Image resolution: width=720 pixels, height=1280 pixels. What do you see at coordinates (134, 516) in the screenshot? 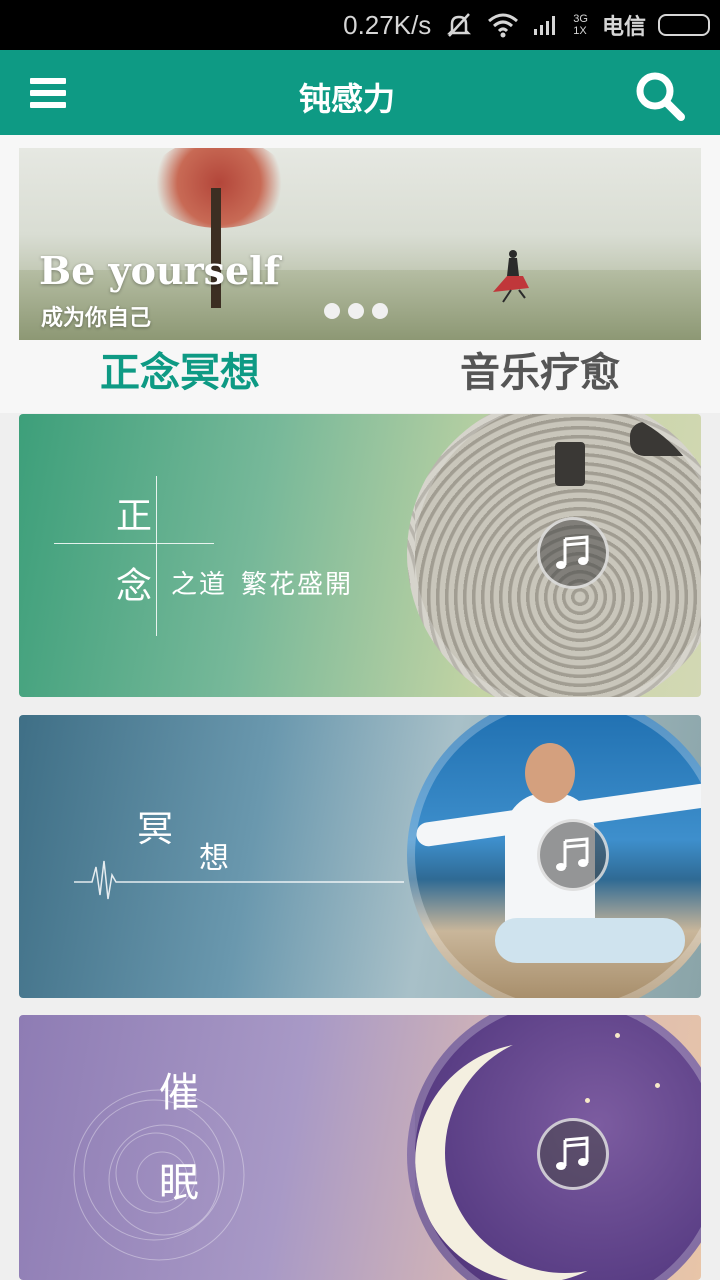
I see `card-char-1: 正` at bounding box center [134, 516].